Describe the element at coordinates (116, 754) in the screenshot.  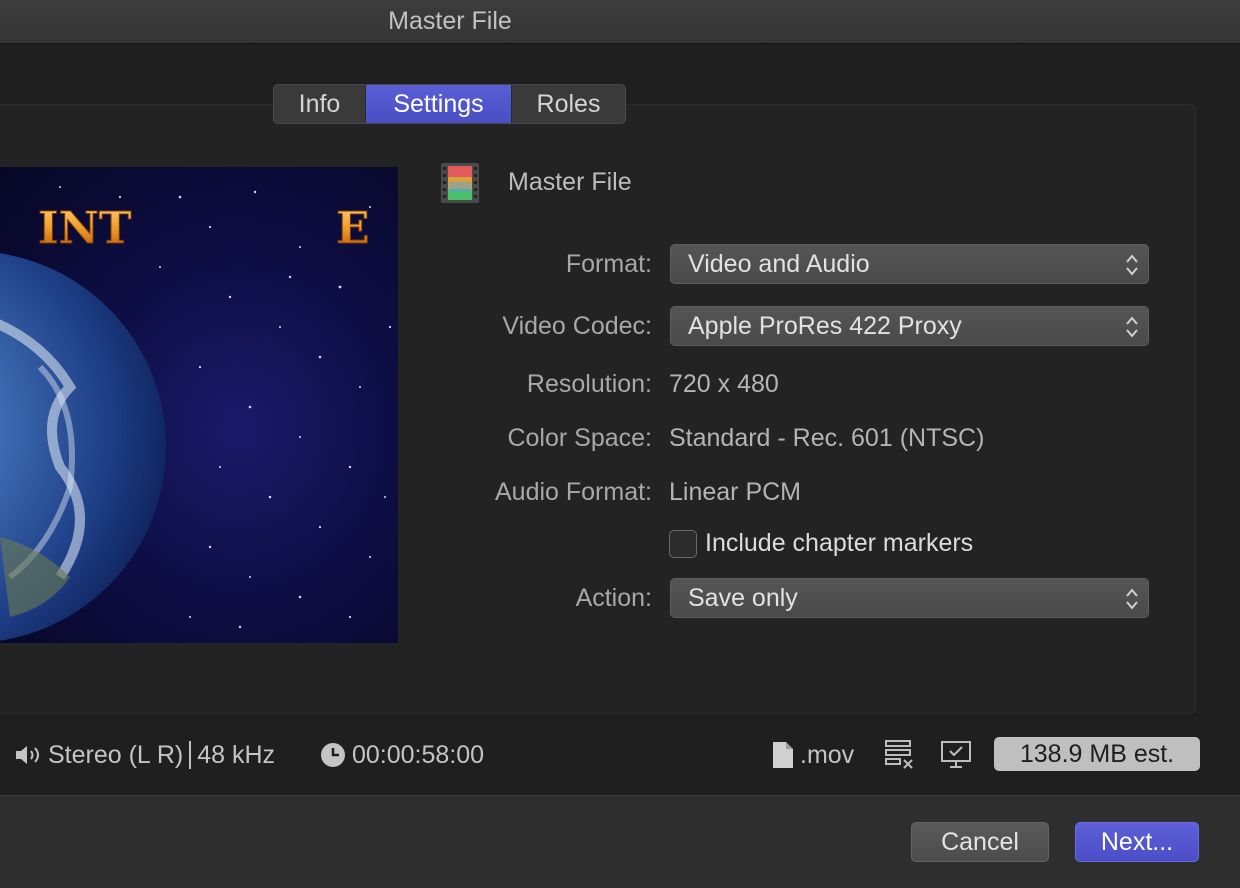
I see `audio-channels: Stereo (L R)` at that location.